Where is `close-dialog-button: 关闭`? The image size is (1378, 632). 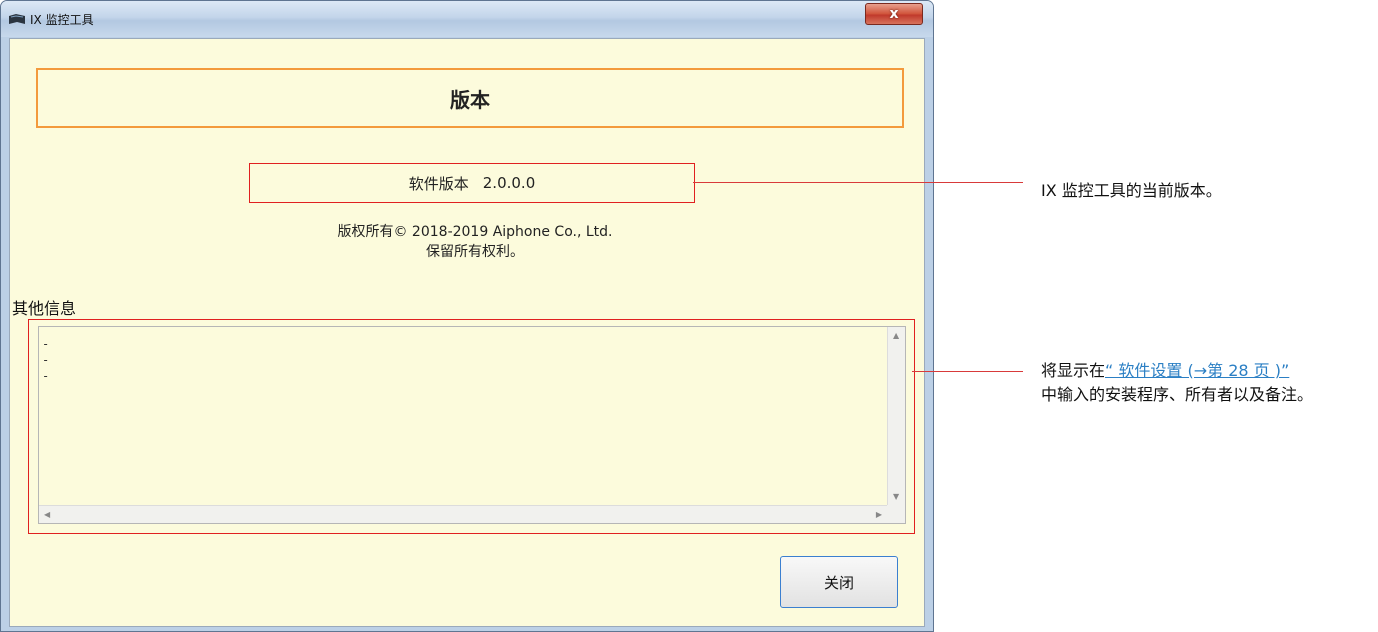 close-dialog-button: 关闭 is located at coordinates (839, 582).